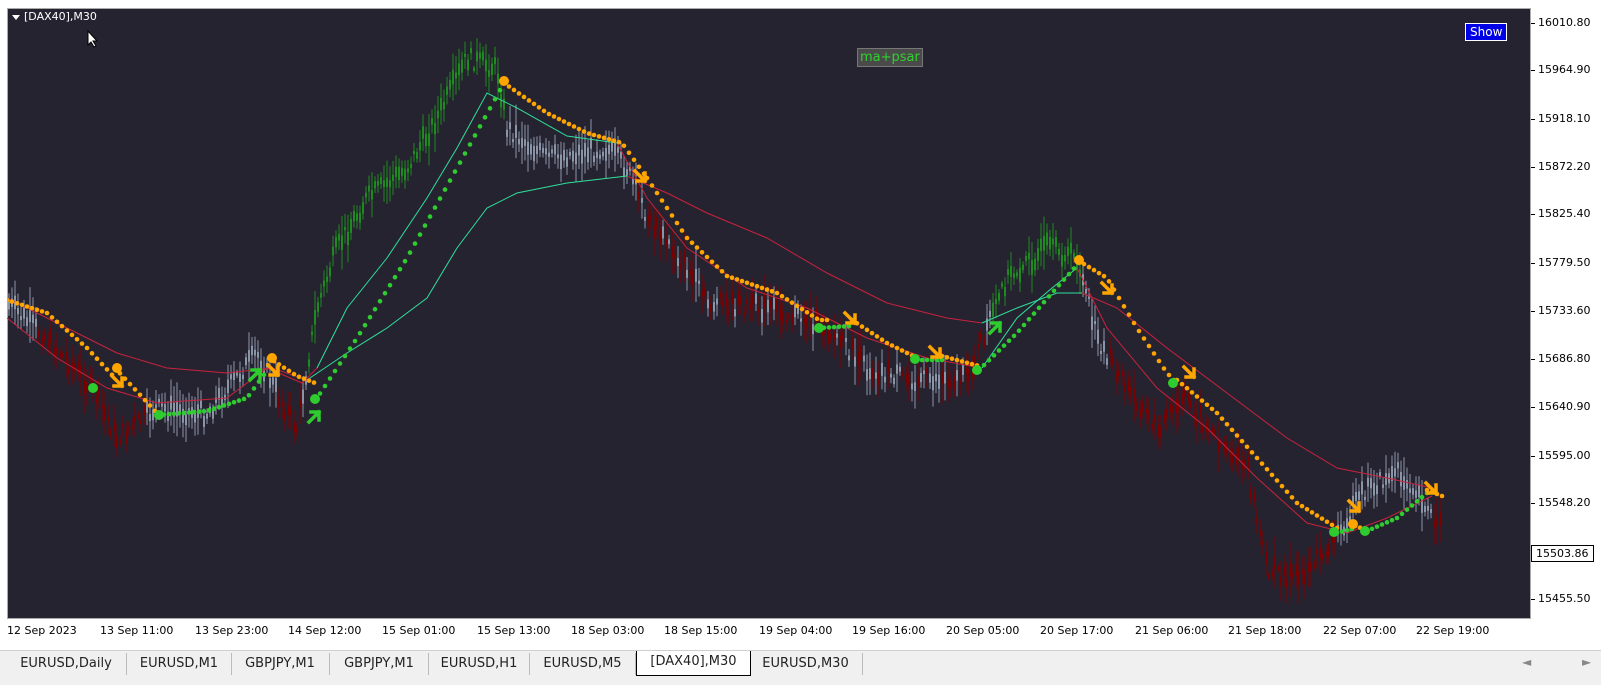  What do you see at coordinates (1561, 213) in the screenshot?
I see `price-tick: 15825.40` at bounding box center [1561, 213].